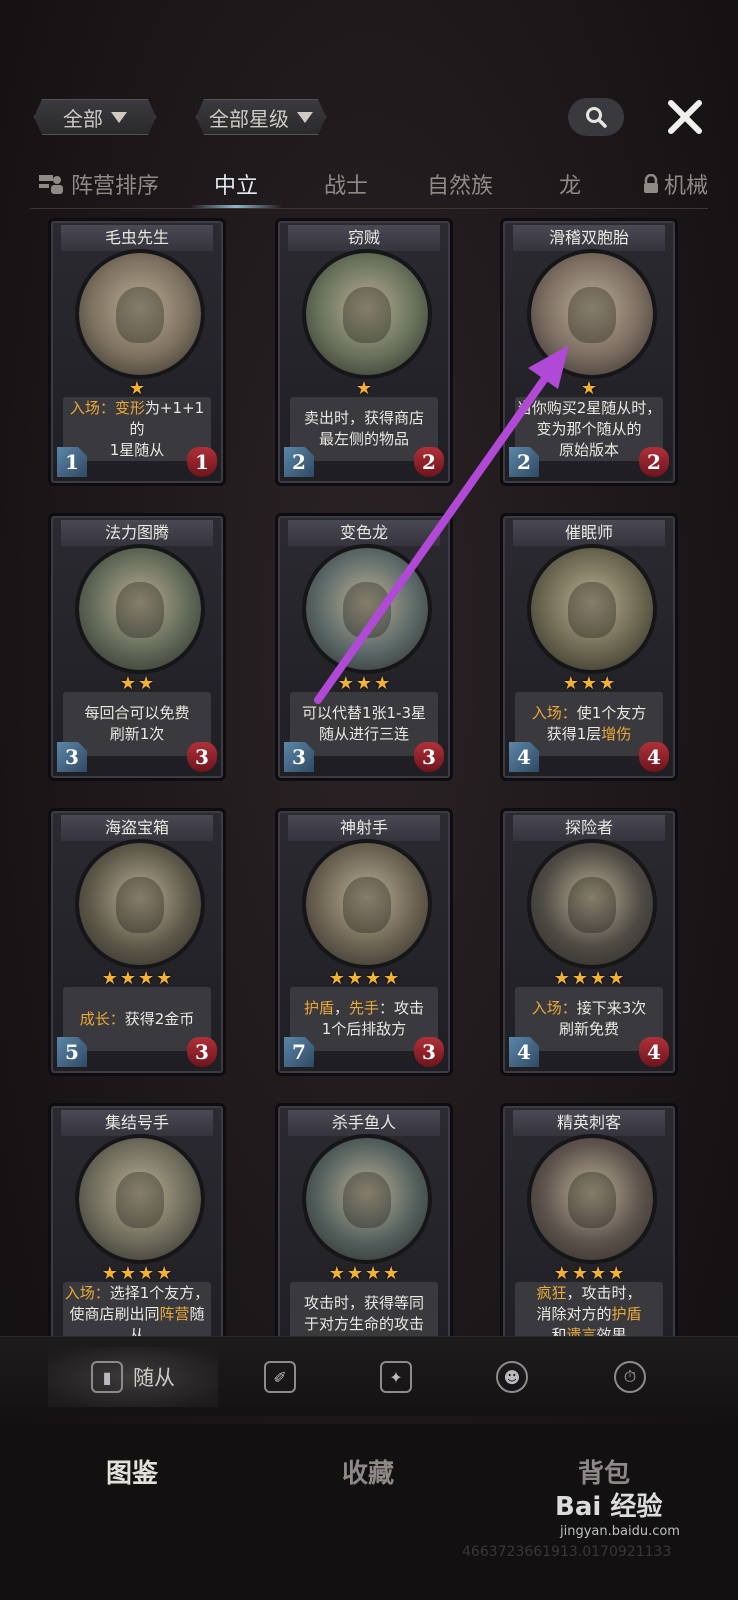  Describe the element at coordinates (567, 1552) in the screenshot. I see `watermark-code: 4663723661913.0170921133` at that location.